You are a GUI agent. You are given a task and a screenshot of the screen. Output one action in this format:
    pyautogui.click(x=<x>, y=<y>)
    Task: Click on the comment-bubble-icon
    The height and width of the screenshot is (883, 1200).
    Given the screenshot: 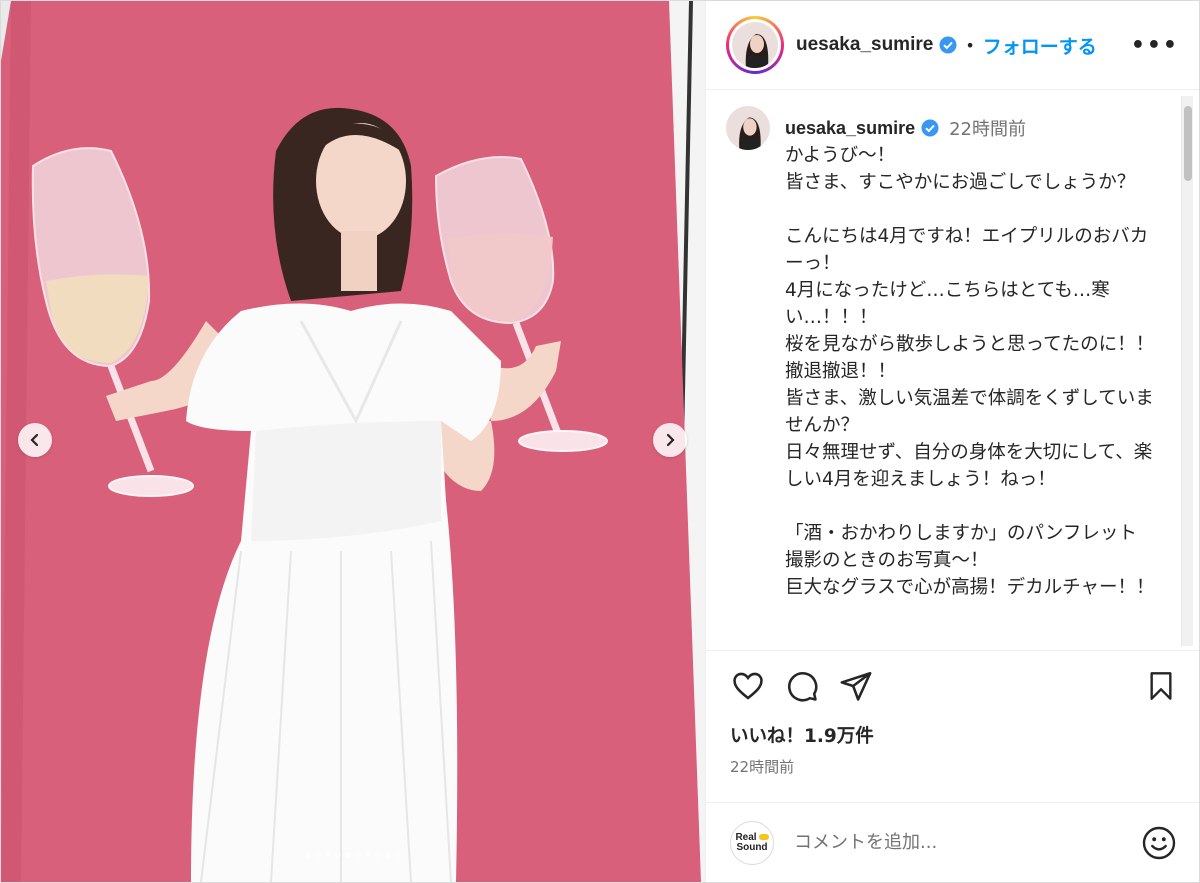 What is the action you would take?
    pyautogui.click(x=803, y=686)
    